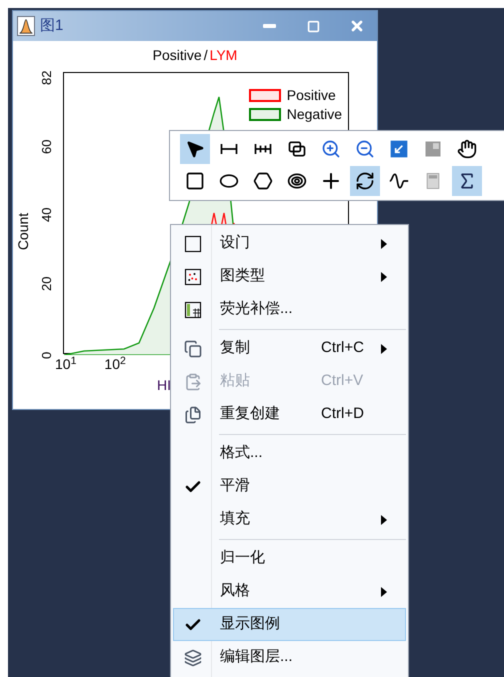 The height and width of the screenshot is (677, 504). I want to click on hexagon-icon, so click(263, 181).